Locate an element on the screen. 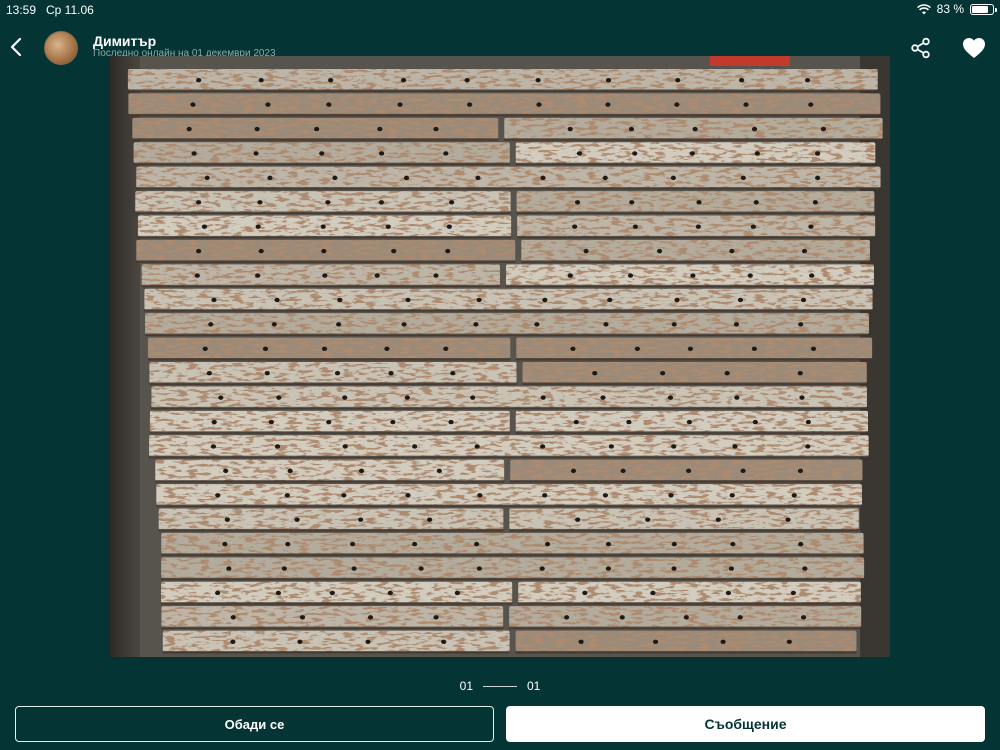 The width and height of the screenshot is (1000, 750). message-button: Съобщение is located at coordinates (745, 724).